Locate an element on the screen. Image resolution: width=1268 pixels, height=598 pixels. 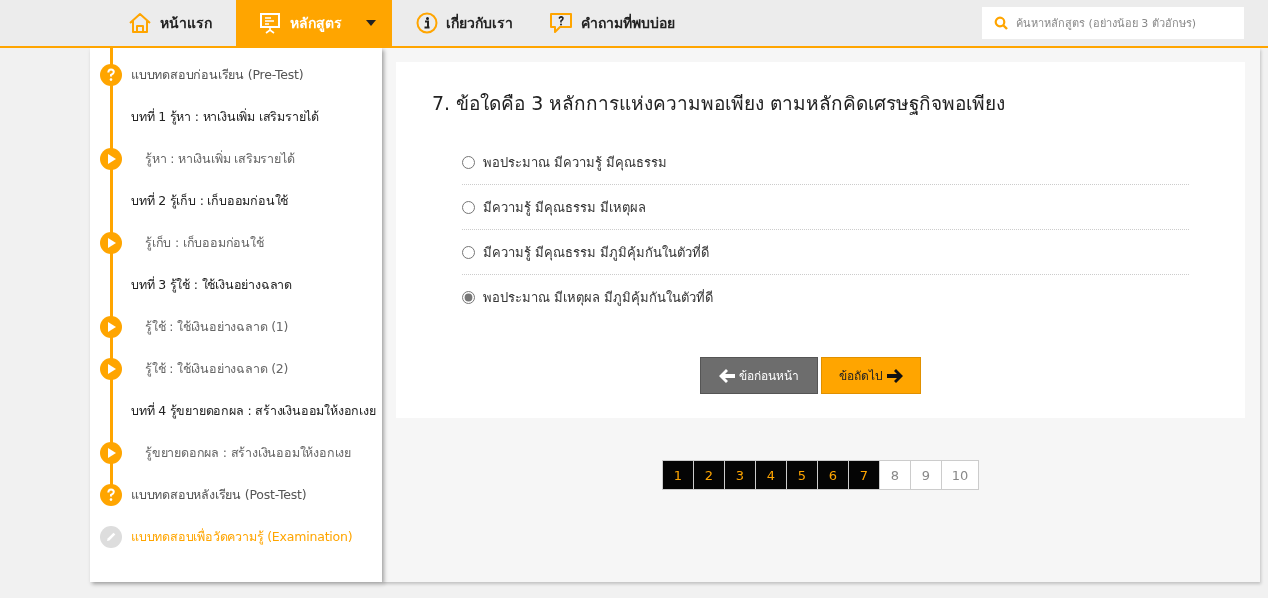
page-number: 7 is located at coordinates (864, 475).